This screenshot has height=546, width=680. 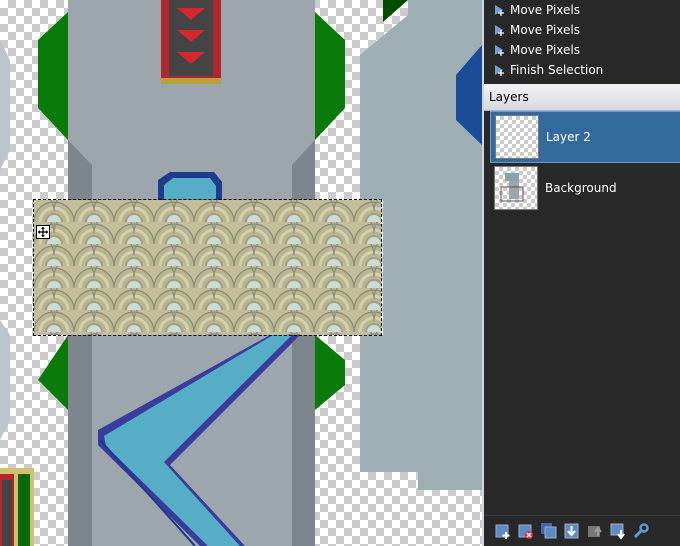 What do you see at coordinates (572, 531) in the screenshot?
I see `merge-layer-down-icon` at bounding box center [572, 531].